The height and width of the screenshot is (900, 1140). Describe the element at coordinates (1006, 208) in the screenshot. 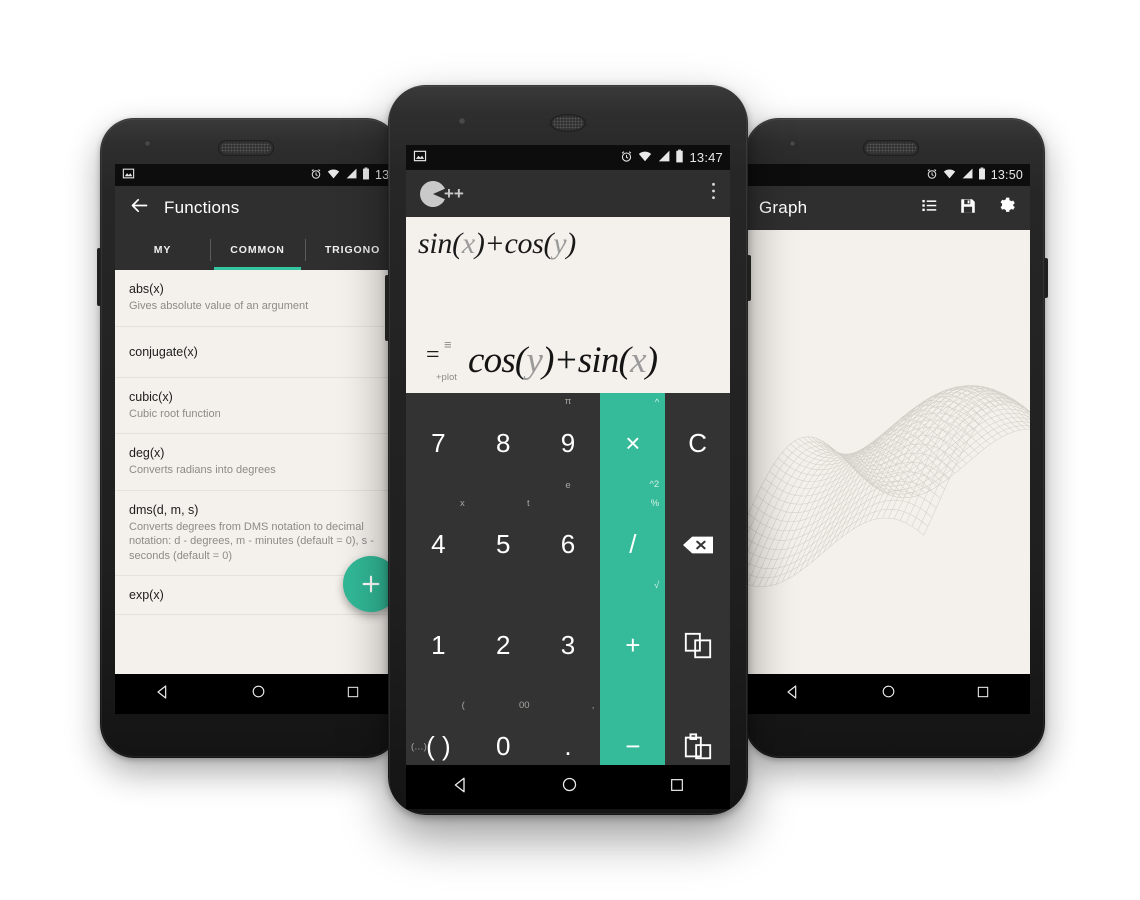

I see `settings-icon` at that location.